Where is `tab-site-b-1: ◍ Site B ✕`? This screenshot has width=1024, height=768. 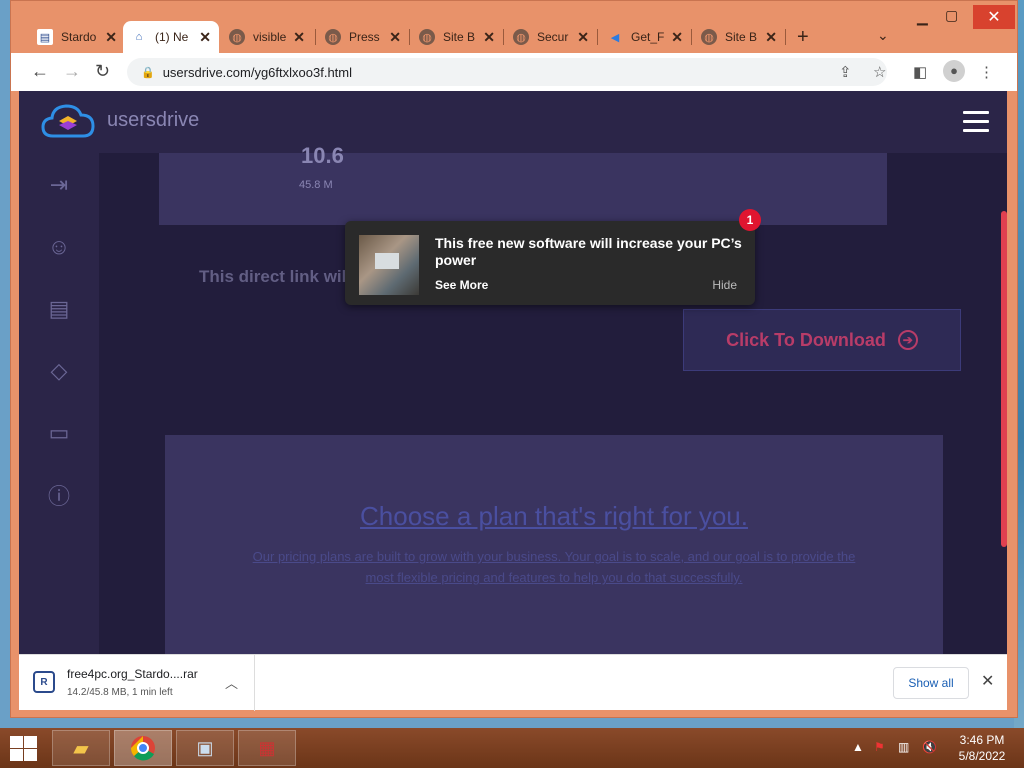 tab-site-b-1: ◍ Site B ✕ is located at coordinates (457, 37).